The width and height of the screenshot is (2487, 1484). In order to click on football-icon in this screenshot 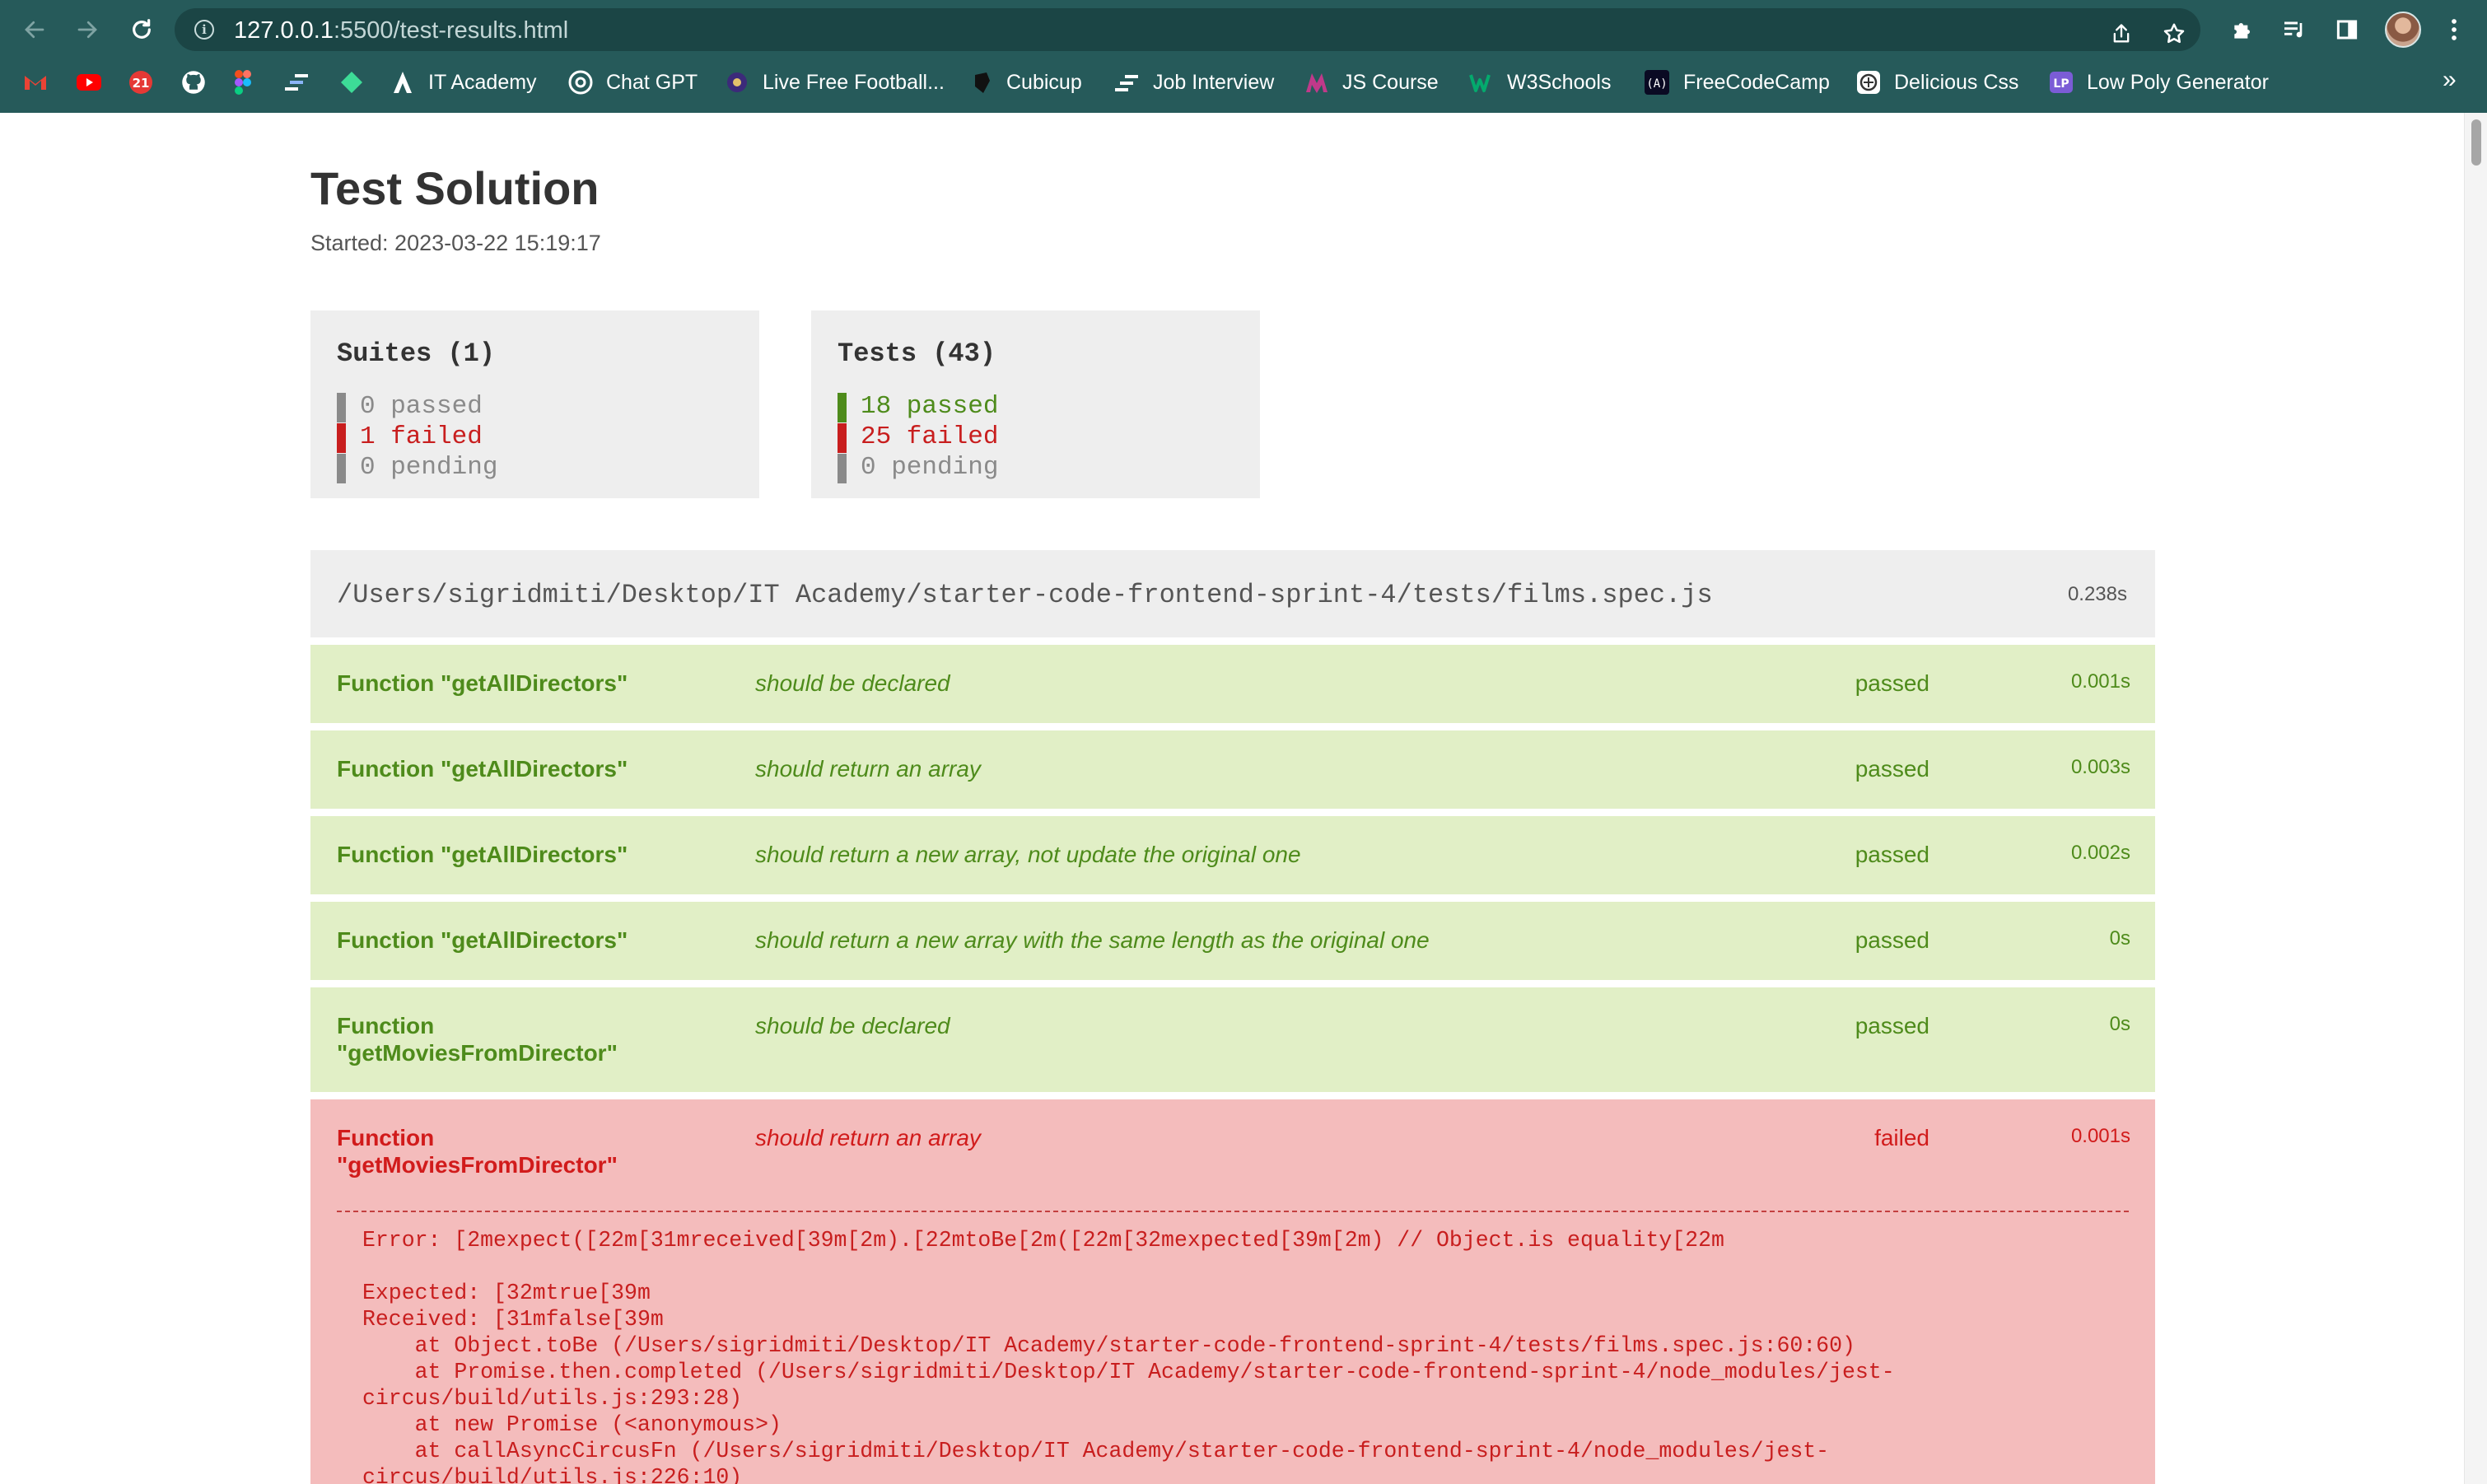, I will do `click(737, 82)`.